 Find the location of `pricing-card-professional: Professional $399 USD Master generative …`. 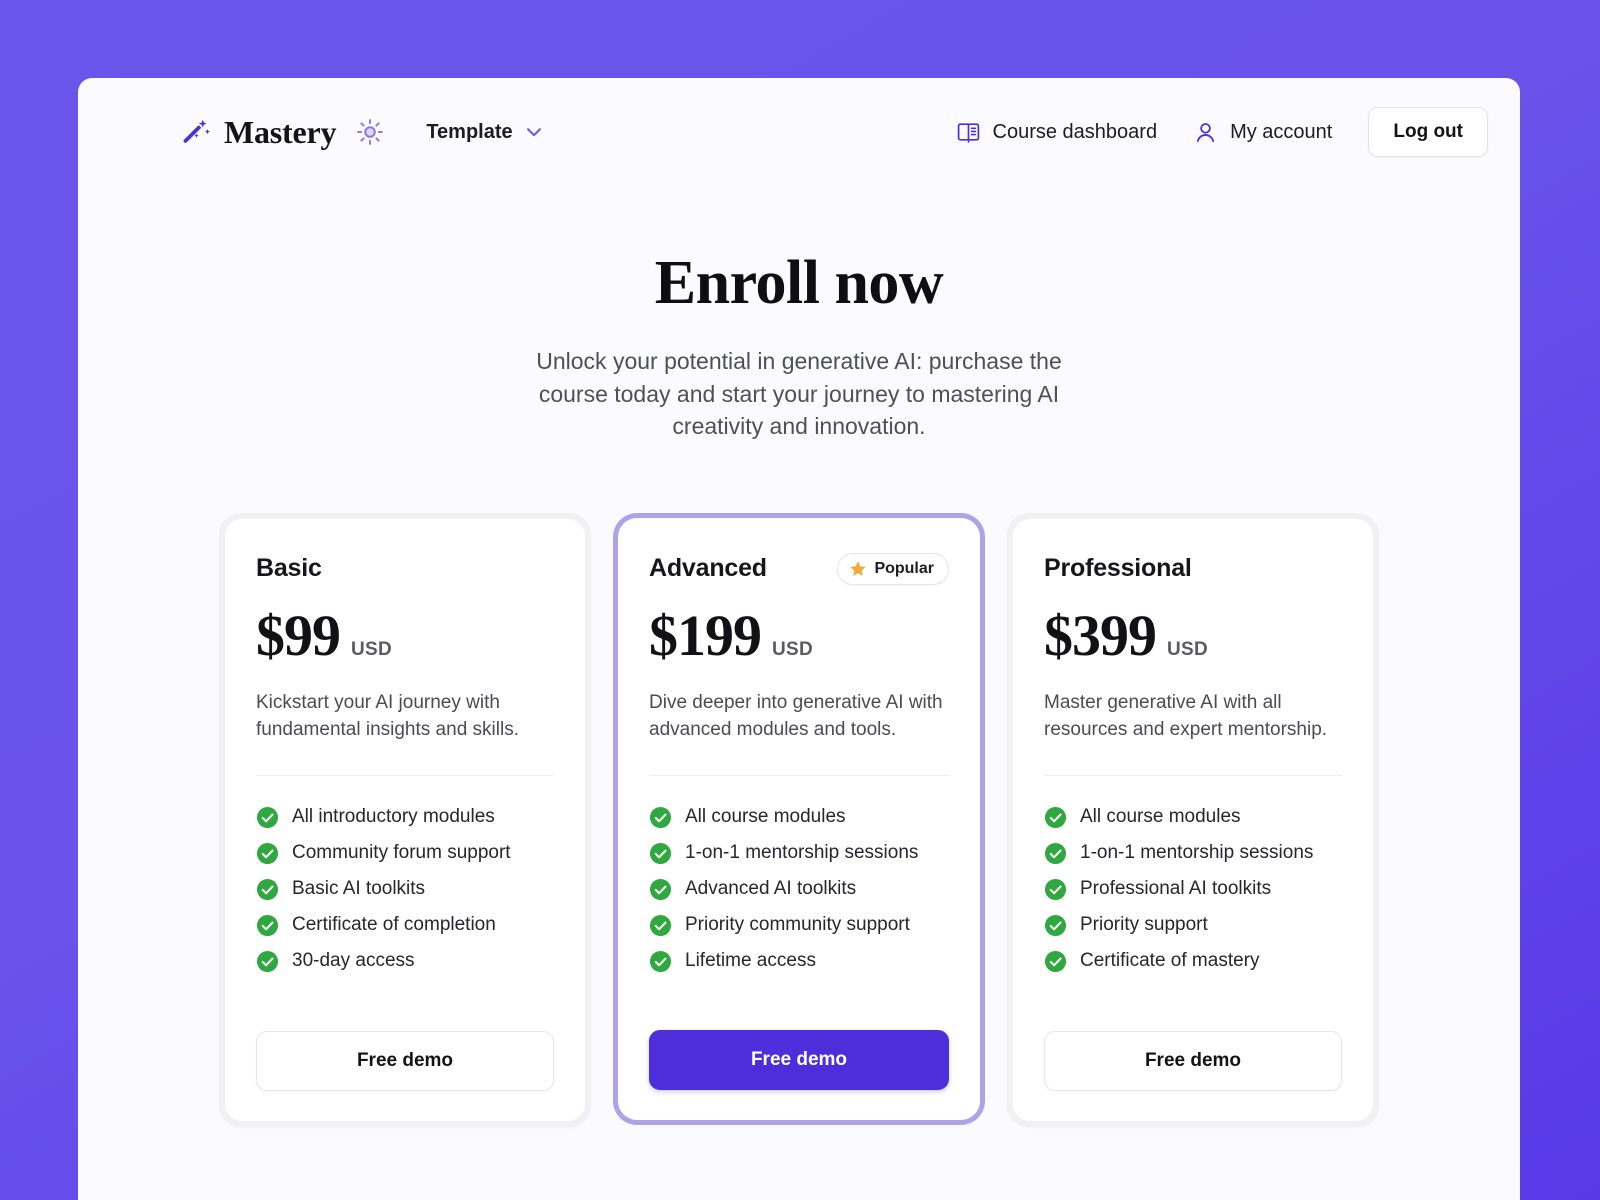

pricing-card-professional: Professional $399 USD Master generative … is located at coordinates (1193, 819).